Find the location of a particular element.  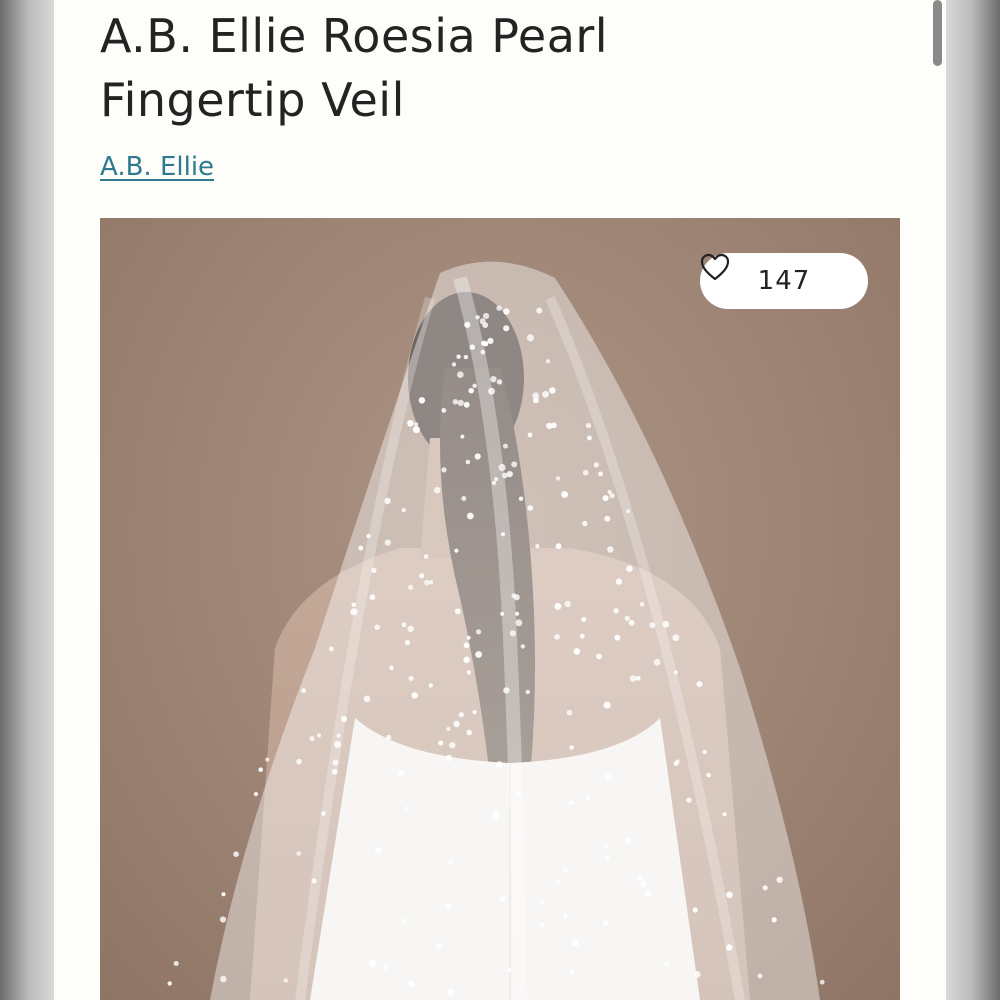

scrollbar-thumb is located at coordinates (937, 33).